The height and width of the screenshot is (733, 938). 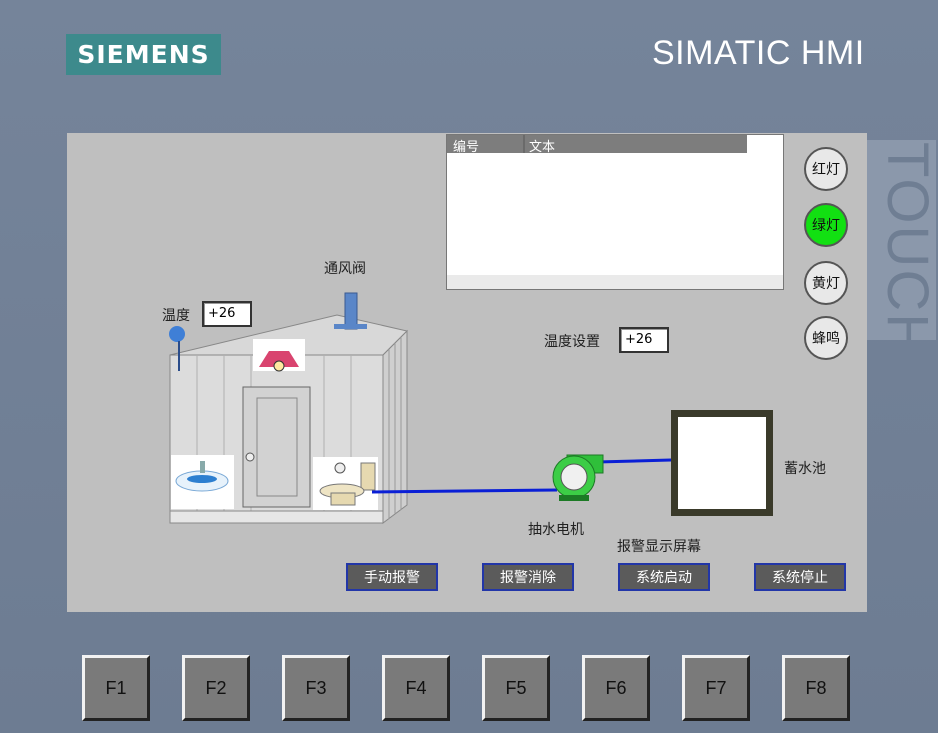 What do you see at coordinates (528, 577) in the screenshot?
I see `alarm-clear-button: 报警消除` at bounding box center [528, 577].